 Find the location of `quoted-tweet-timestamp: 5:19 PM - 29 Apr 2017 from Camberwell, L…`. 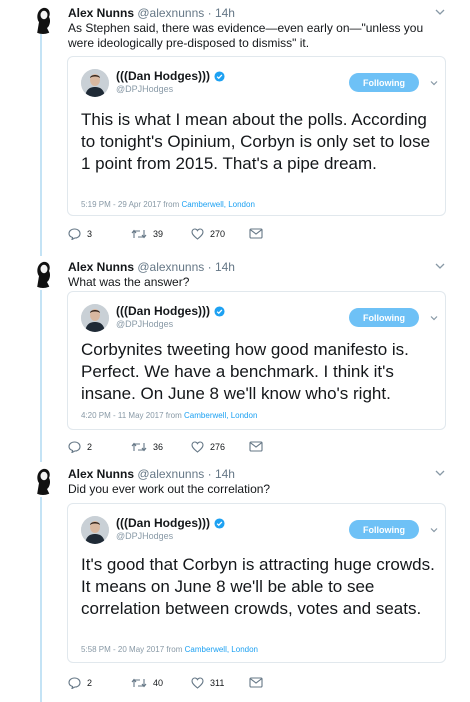

quoted-tweet-timestamp: 5:19 PM - 29 Apr 2017 from Camberwell, L… is located at coordinates (168, 205).